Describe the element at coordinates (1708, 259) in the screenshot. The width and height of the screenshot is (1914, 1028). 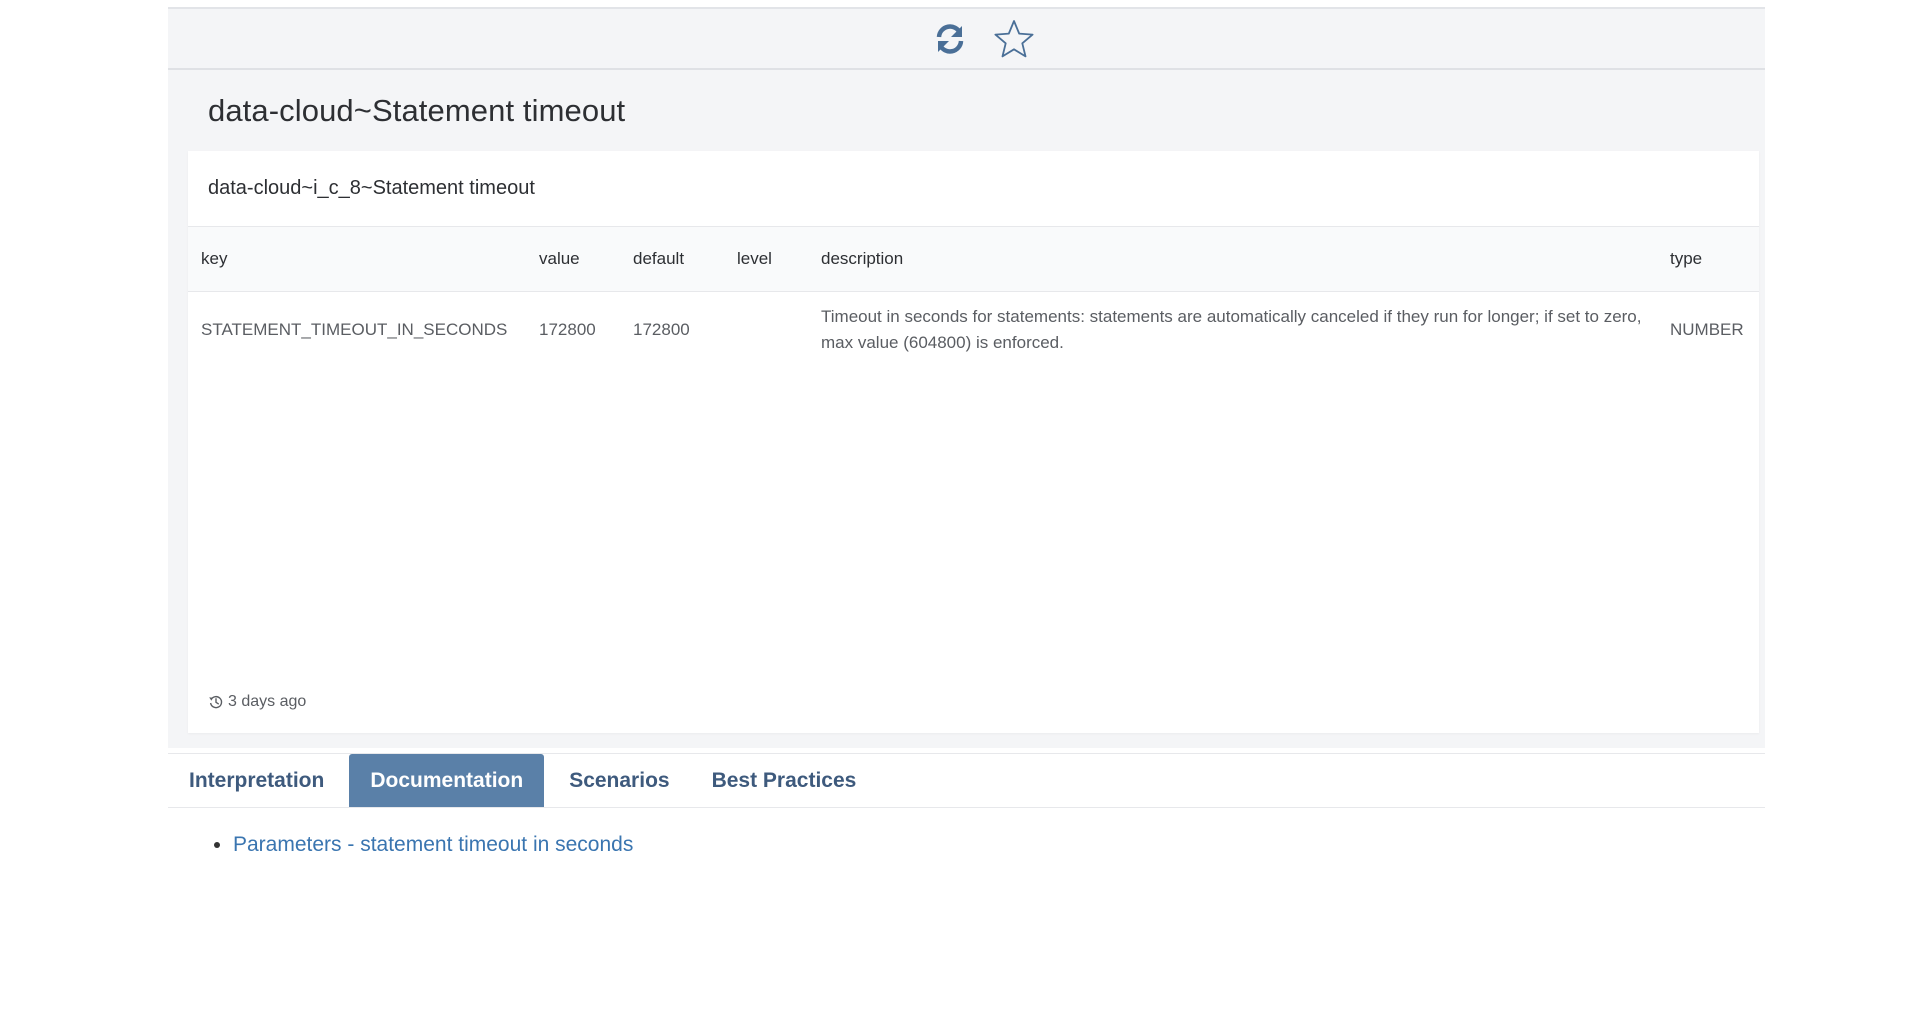
I see `column-header-type: type` at that location.